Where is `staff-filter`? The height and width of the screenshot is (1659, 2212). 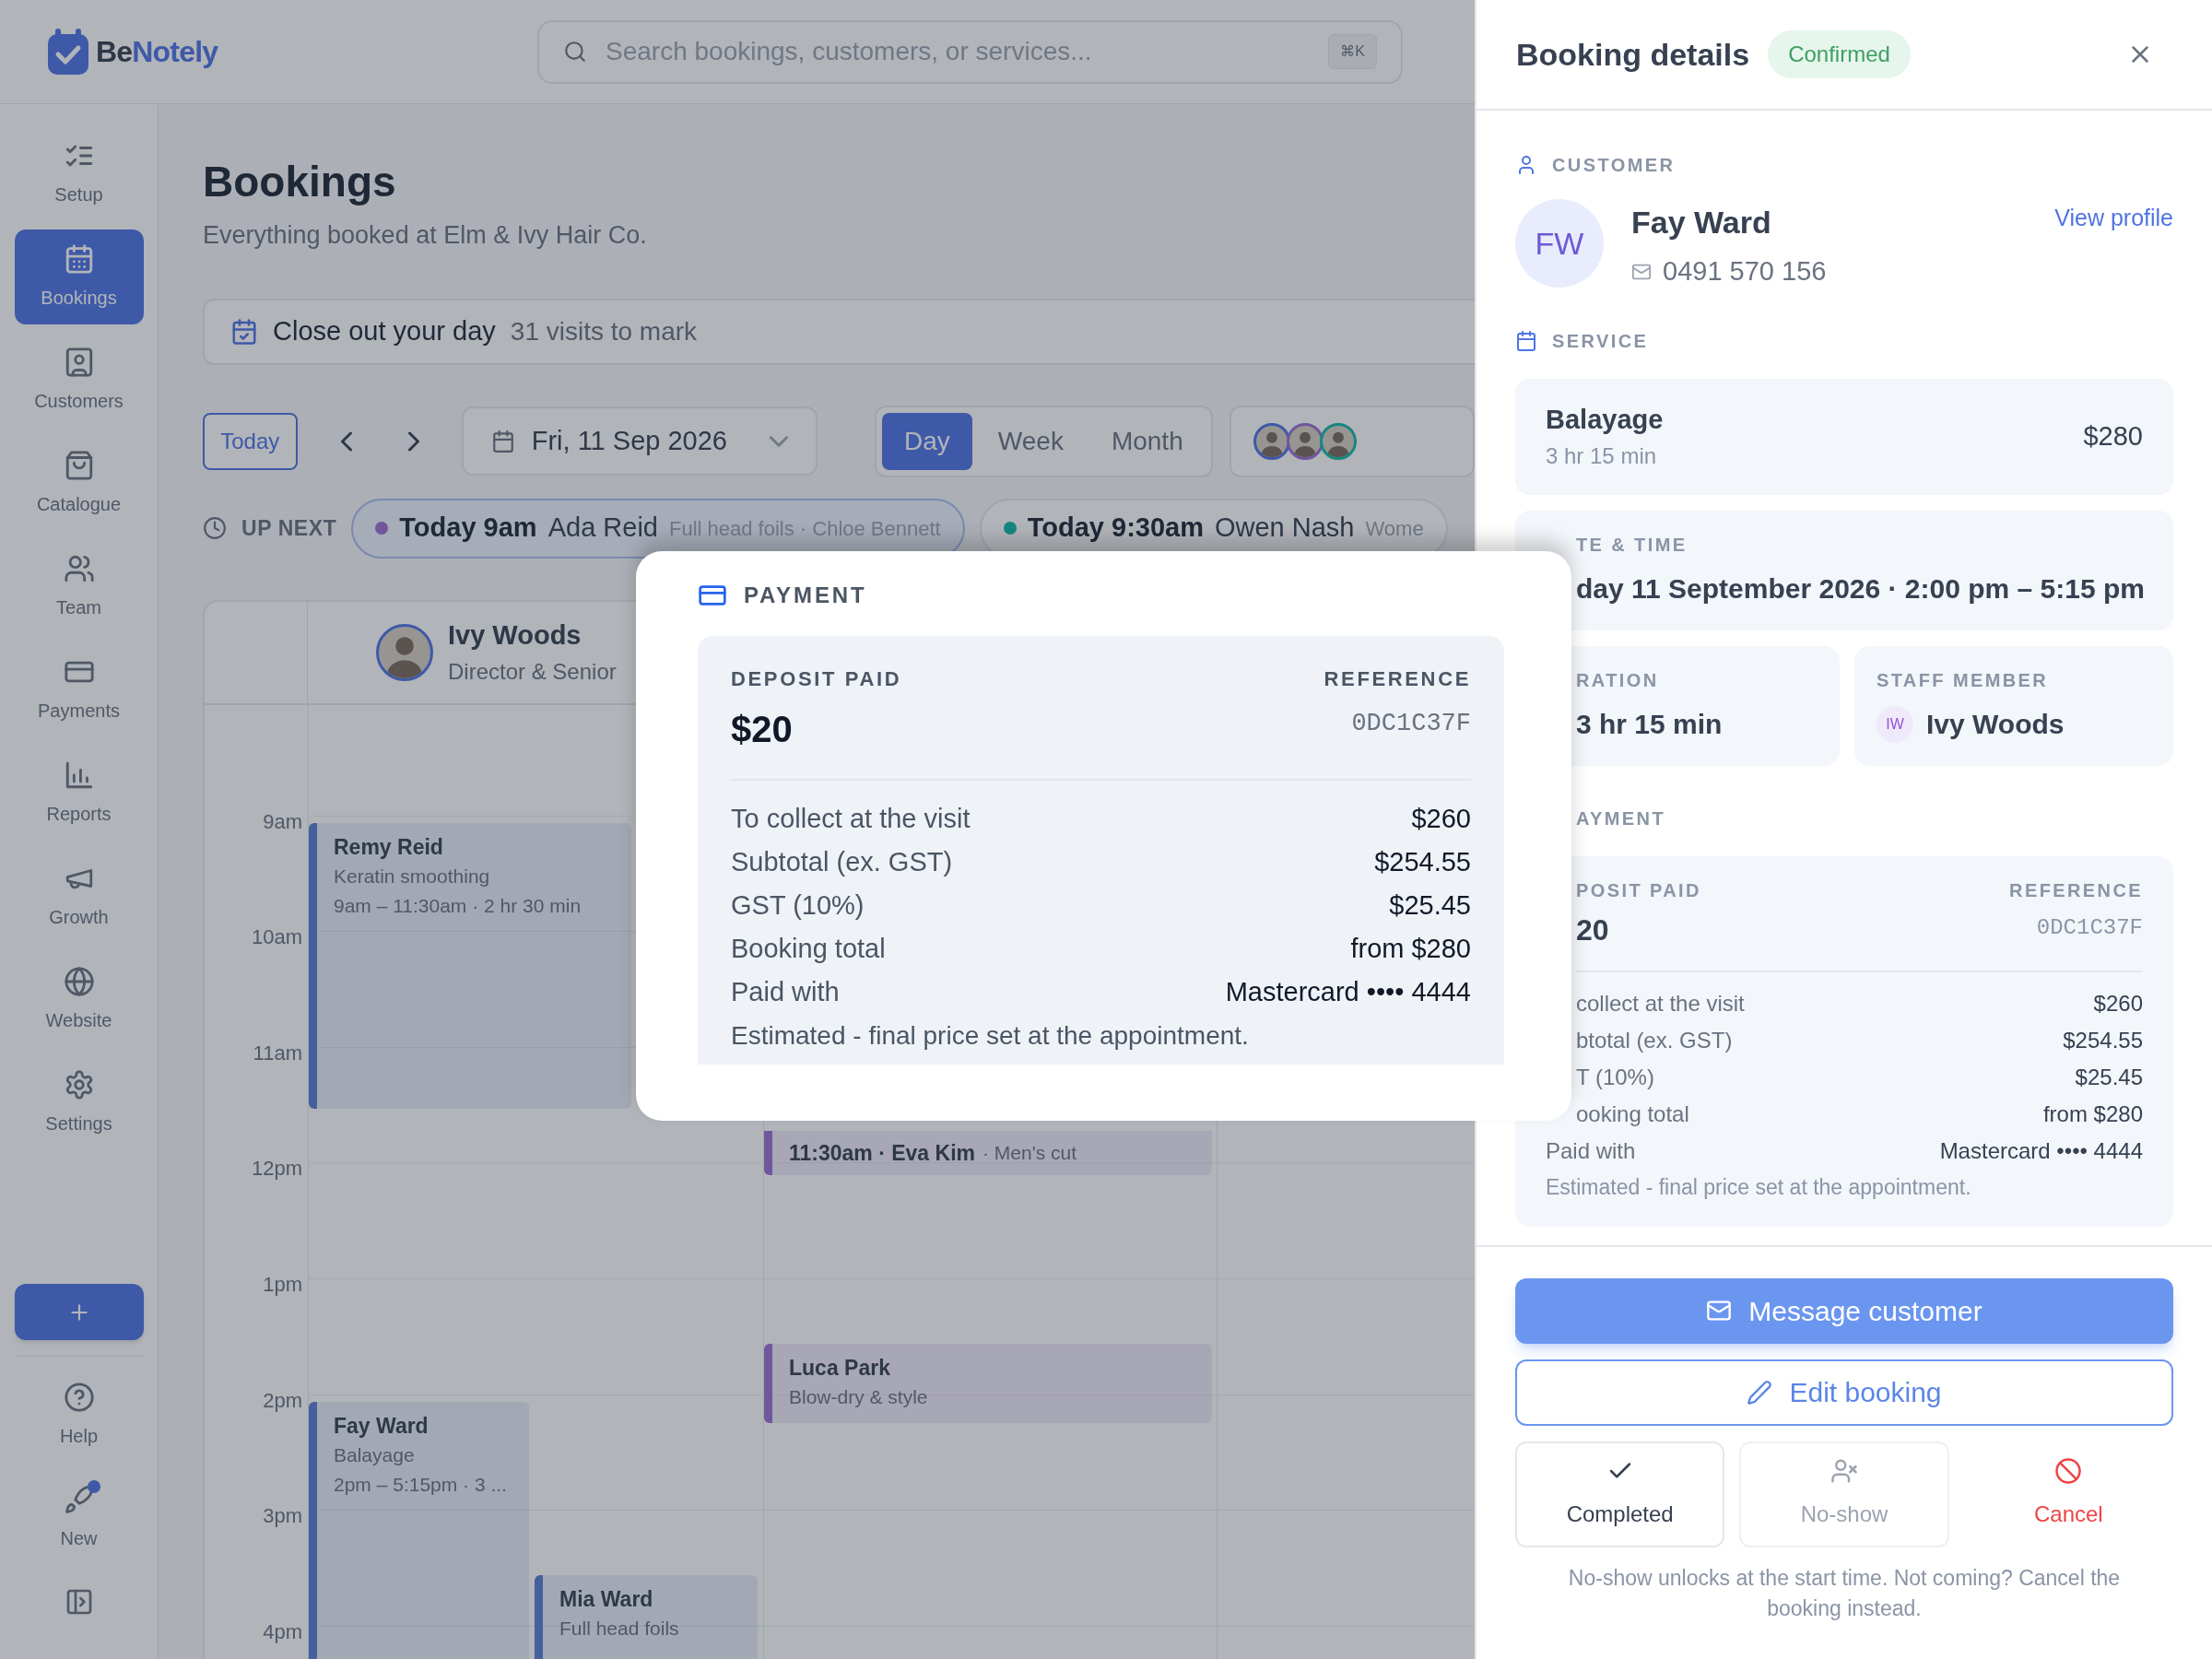
staff-filter is located at coordinates (1352, 441).